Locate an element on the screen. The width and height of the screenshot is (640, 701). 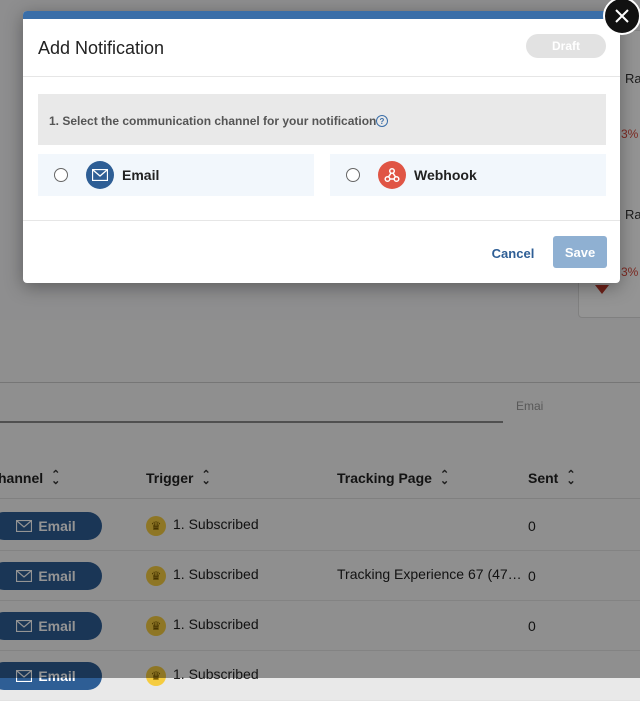
modal-title: Add Notification is located at coordinates (101, 48).